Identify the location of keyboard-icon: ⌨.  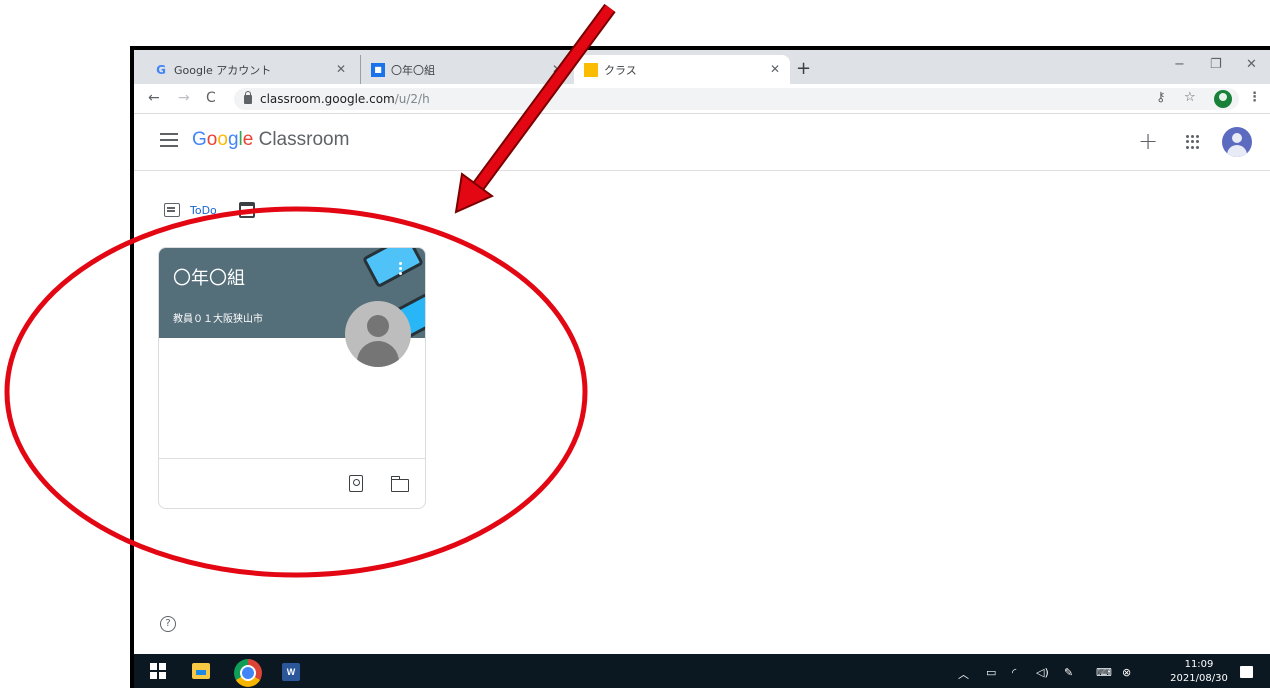
(1104, 672).